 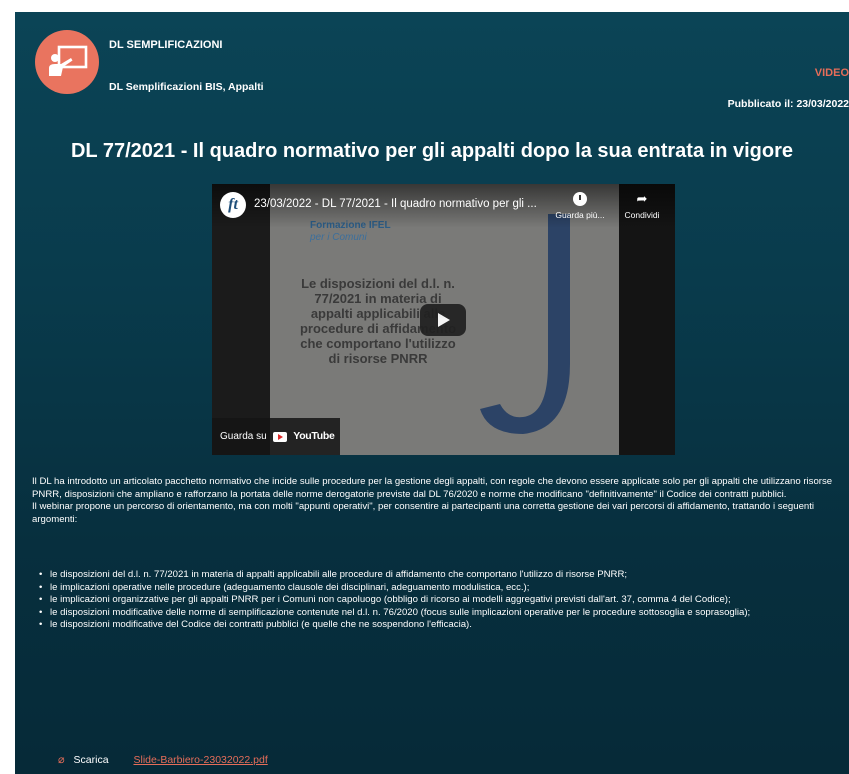 I want to click on watch-on-youtube-button: Guarda su YouTube, so click(x=276, y=436).